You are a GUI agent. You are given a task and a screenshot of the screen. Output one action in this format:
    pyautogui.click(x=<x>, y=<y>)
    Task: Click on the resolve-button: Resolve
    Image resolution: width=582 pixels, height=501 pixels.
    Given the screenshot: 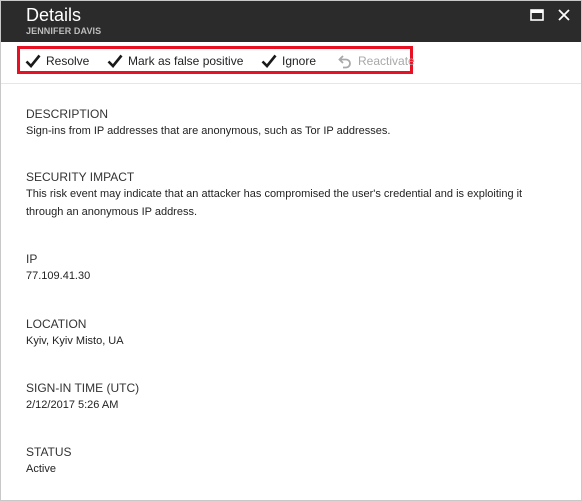 What is the action you would take?
    pyautogui.click(x=57, y=61)
    